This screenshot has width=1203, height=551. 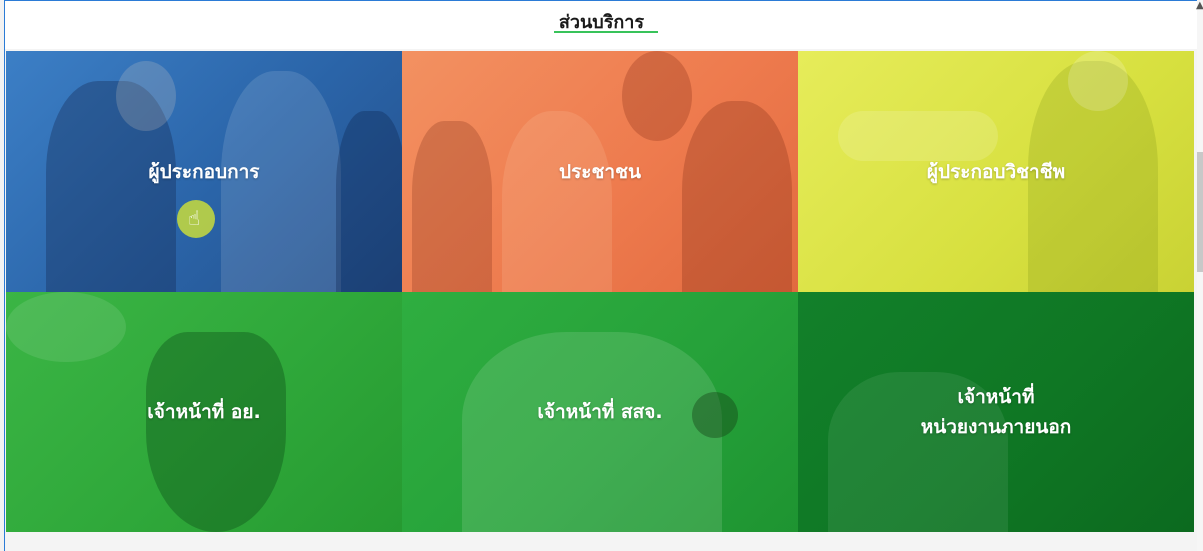 I want to click on flask-shape, so click(x=216, y=432).